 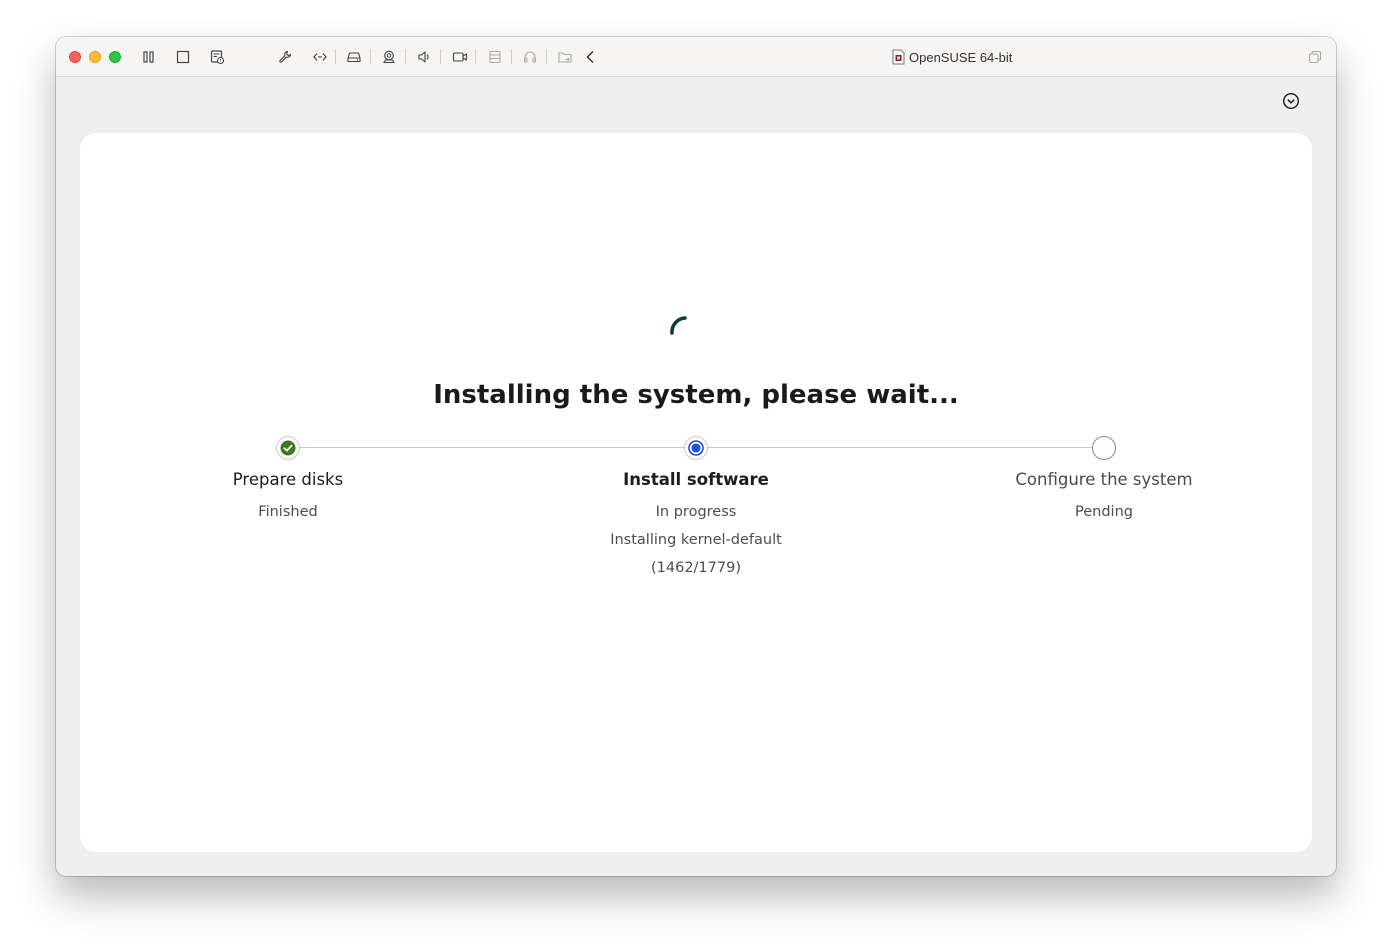 I want to click on step-current-marker, so click(x=696, y=448).